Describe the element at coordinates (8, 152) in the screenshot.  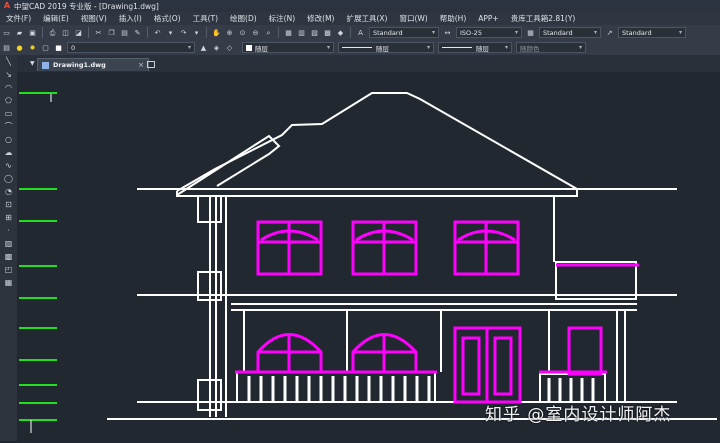
I see `revision-cloud-icon: ☁` at that location.